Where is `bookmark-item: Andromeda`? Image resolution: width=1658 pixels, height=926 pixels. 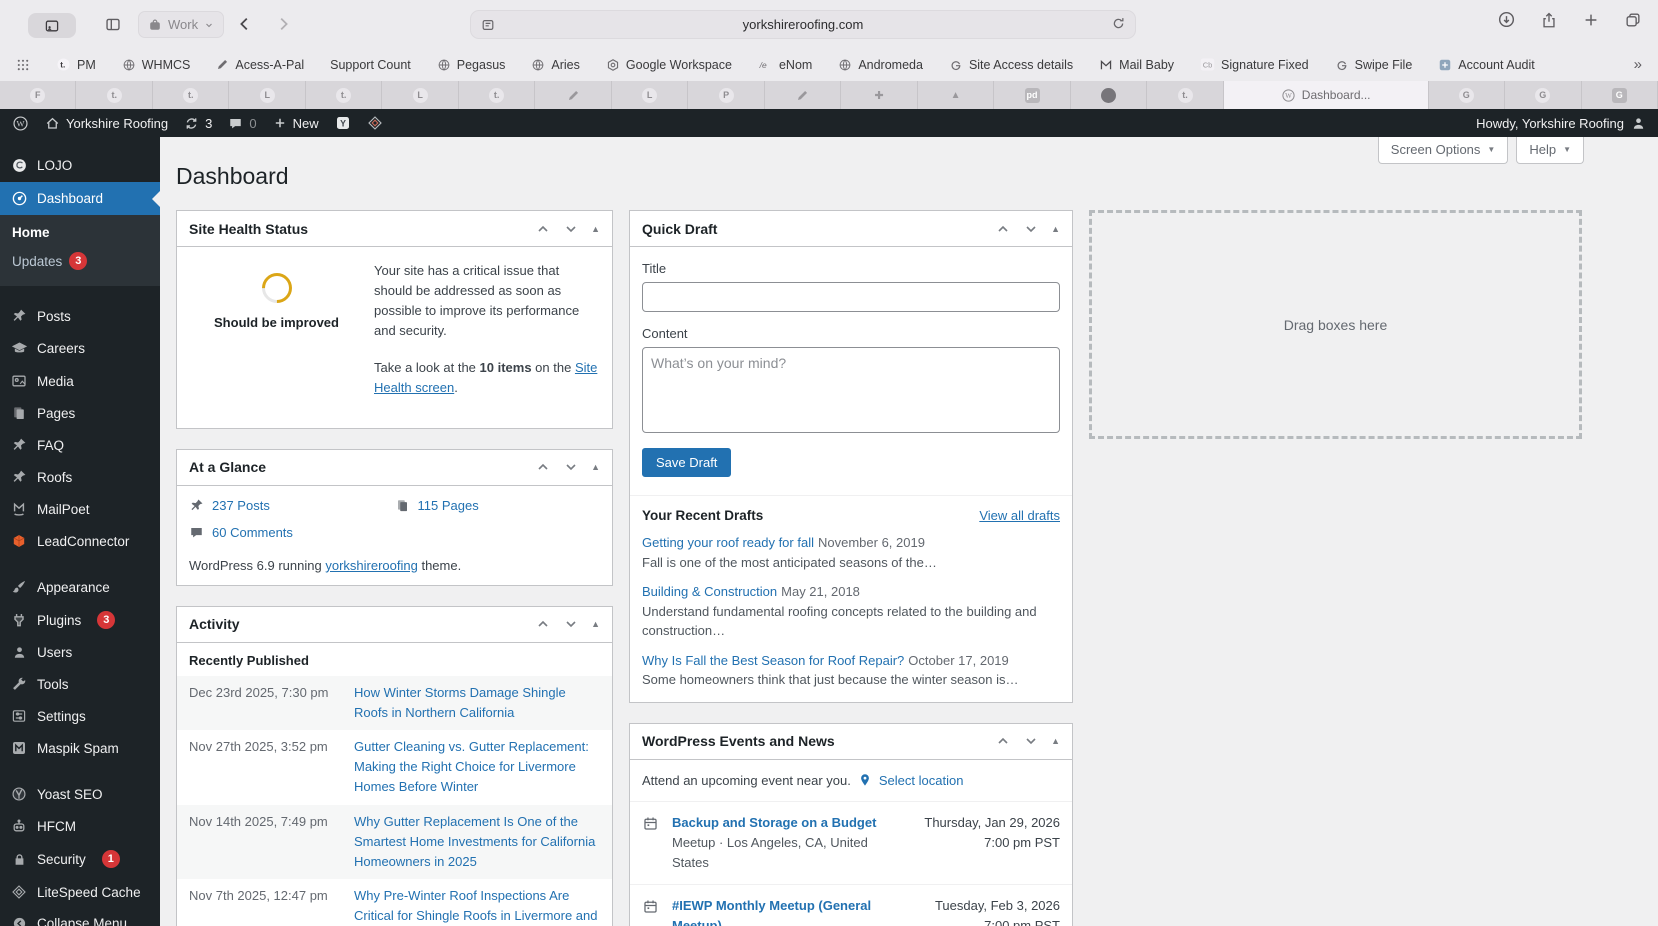 bookmark-item: Andromeda is located at coordinates (880, 65).